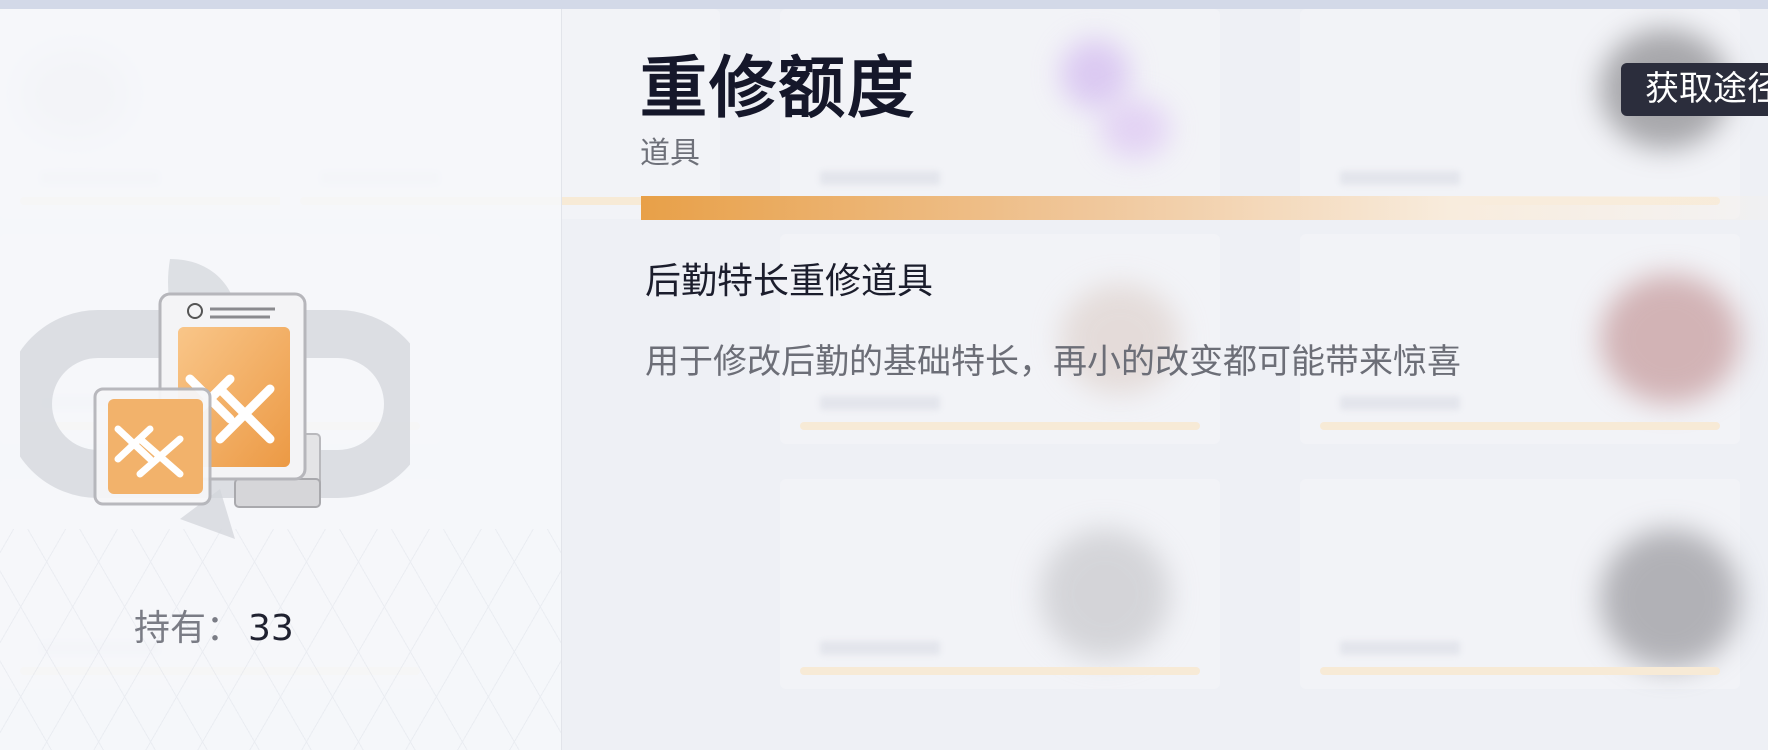  Describe the element at coordinates (188, 628) in the screenshot. I see `owned-label: 持有：` at that location.